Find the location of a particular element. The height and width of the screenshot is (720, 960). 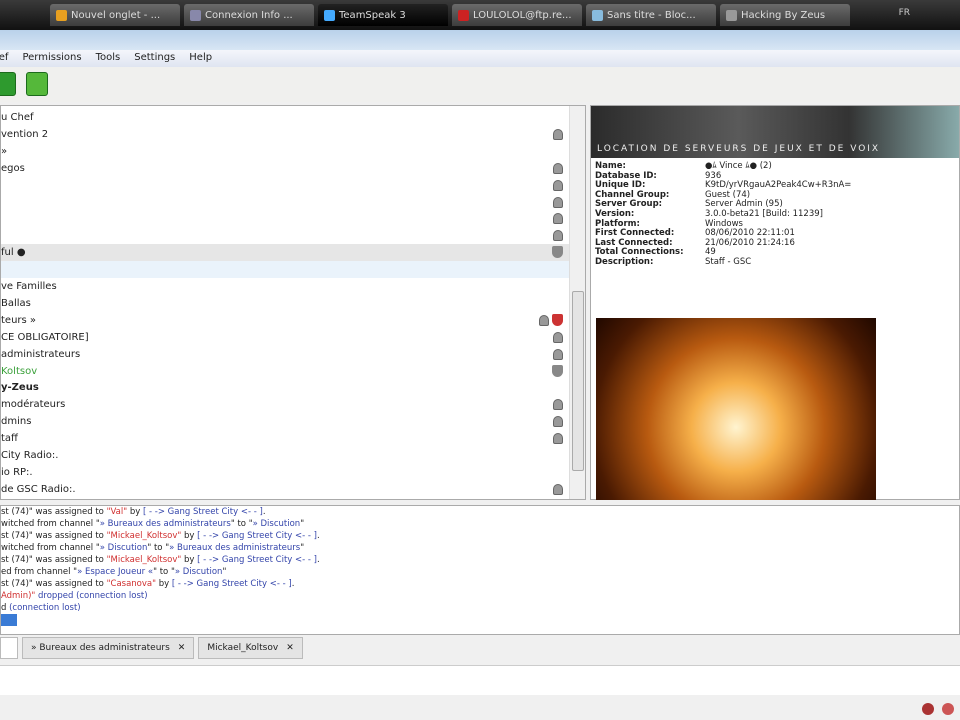

menu-item: Tools is located at coordinates (108, 59).